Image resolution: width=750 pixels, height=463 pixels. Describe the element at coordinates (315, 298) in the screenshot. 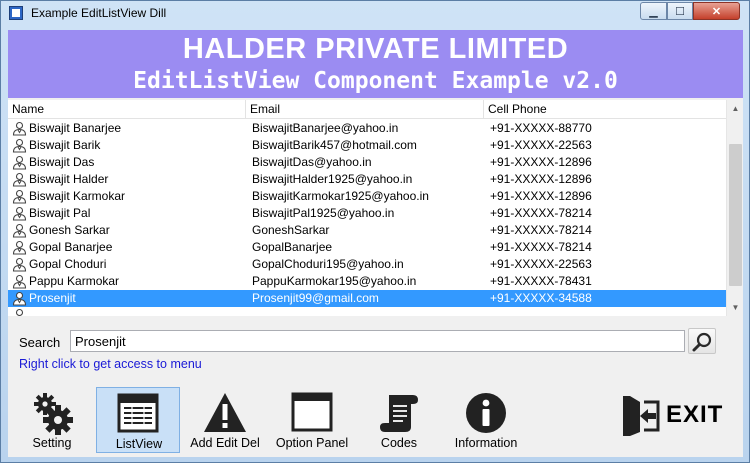

I see `row-email: Prosenjit99@gmail.com` at that location.